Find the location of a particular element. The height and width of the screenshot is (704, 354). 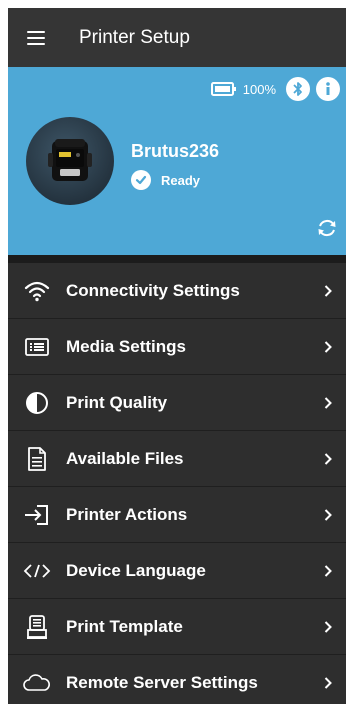

menu-label: Print Quality is located at coordinates (117, 402).